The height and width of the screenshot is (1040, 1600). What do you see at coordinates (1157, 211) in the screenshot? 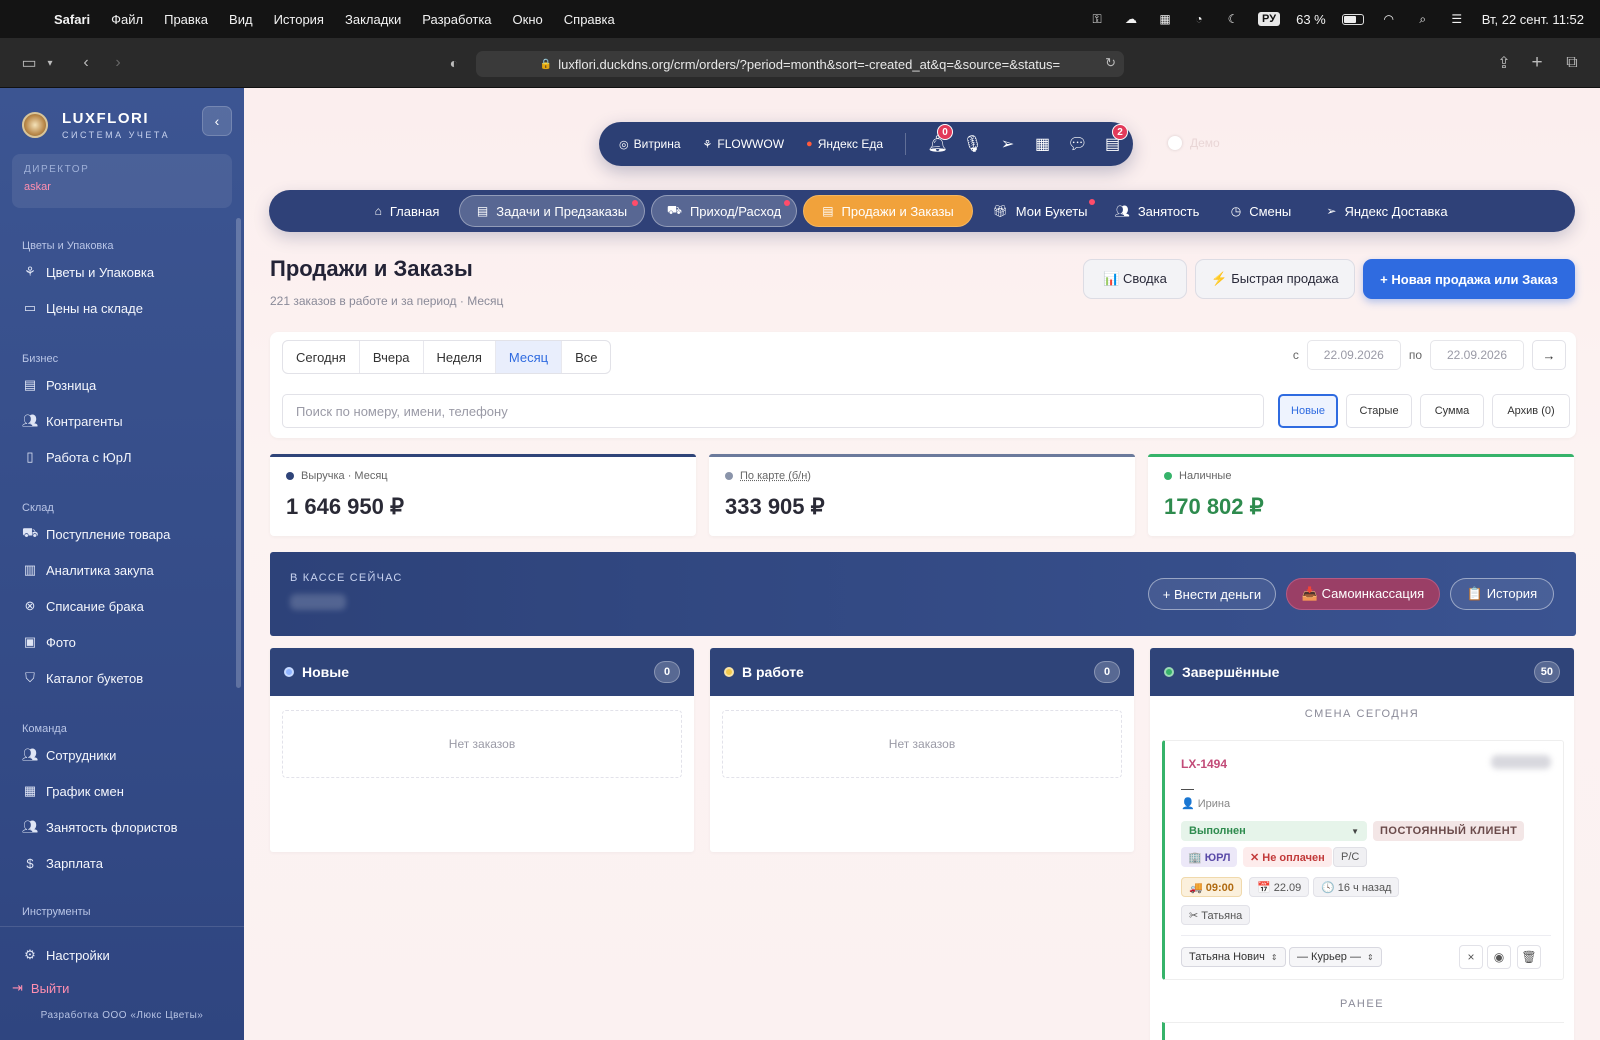
I see `nav-workload: 👥︎ Занятость` at bounding box center [1157, 211].